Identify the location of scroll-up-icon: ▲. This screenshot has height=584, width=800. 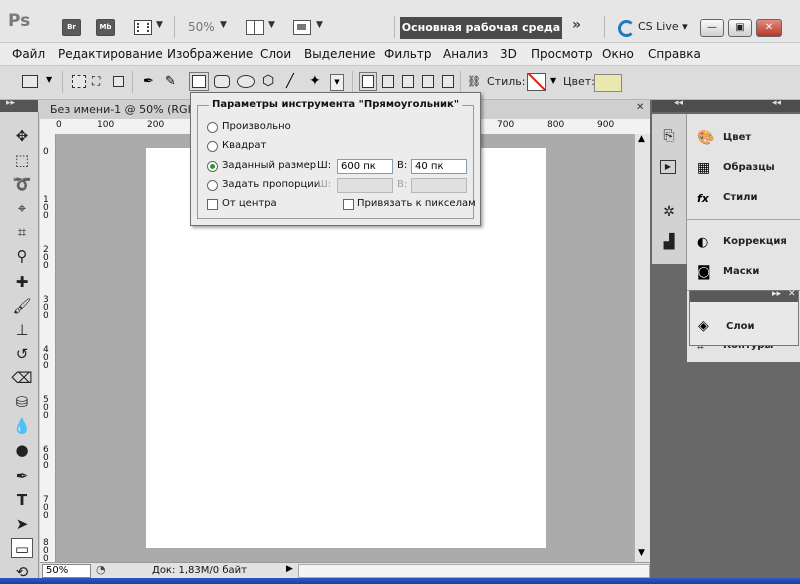
(641, 139).